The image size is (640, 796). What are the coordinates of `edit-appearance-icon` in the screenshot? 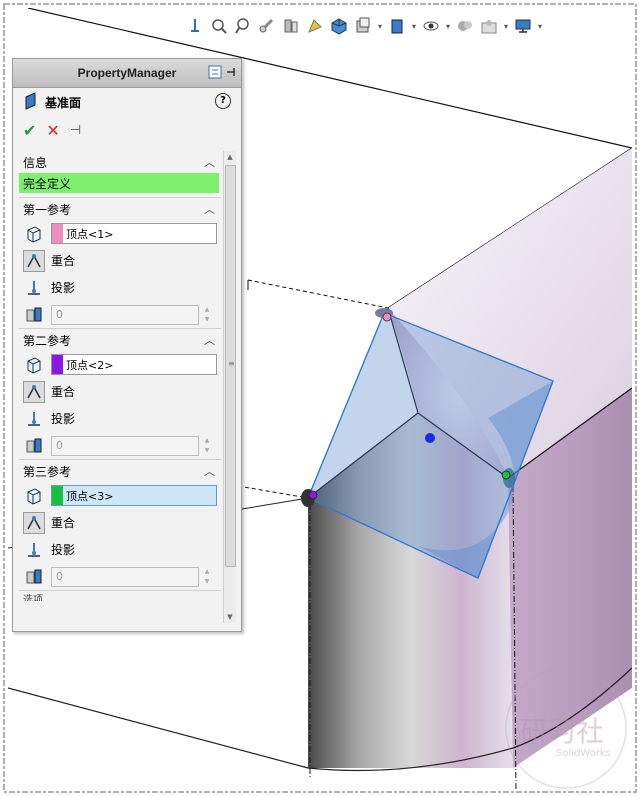 It's located at (431, 26).